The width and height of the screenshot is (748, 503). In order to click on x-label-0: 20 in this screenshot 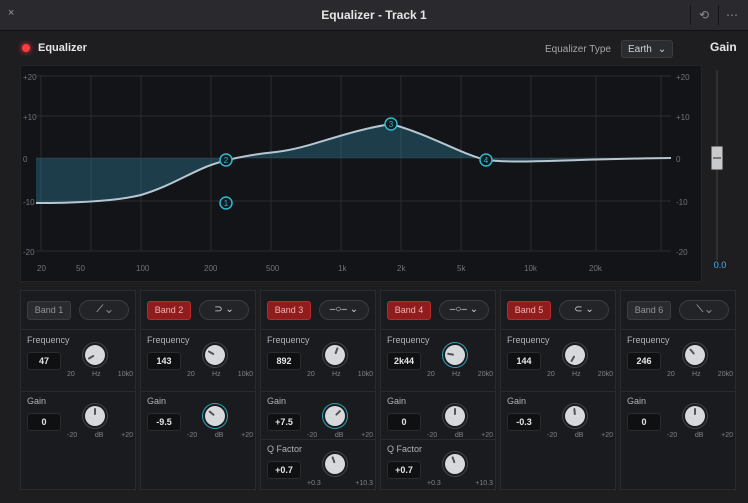, I will do `click(41, 268)`.